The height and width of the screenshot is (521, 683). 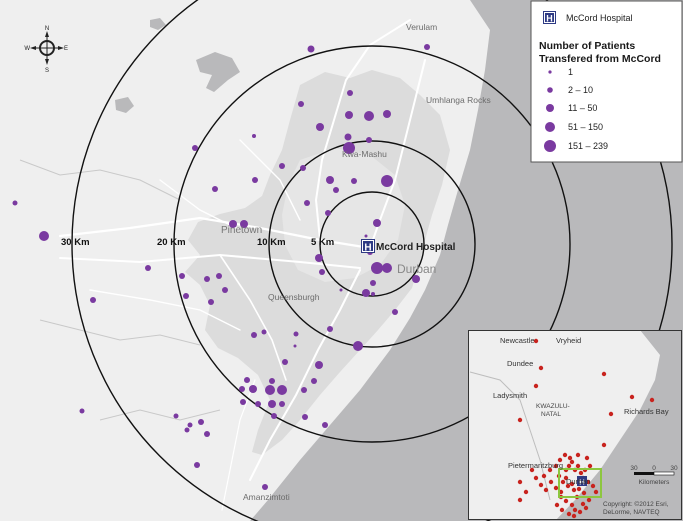 I want to click on label-kwamashu: Kwa-Mashu, so click(x=364, y=154).